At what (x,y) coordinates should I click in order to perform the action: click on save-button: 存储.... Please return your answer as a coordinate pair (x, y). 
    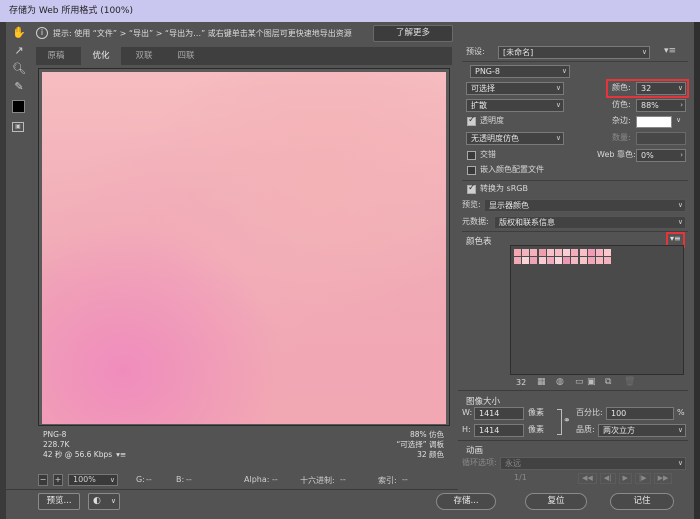
    Looking at the image, I should click on (466, 501).